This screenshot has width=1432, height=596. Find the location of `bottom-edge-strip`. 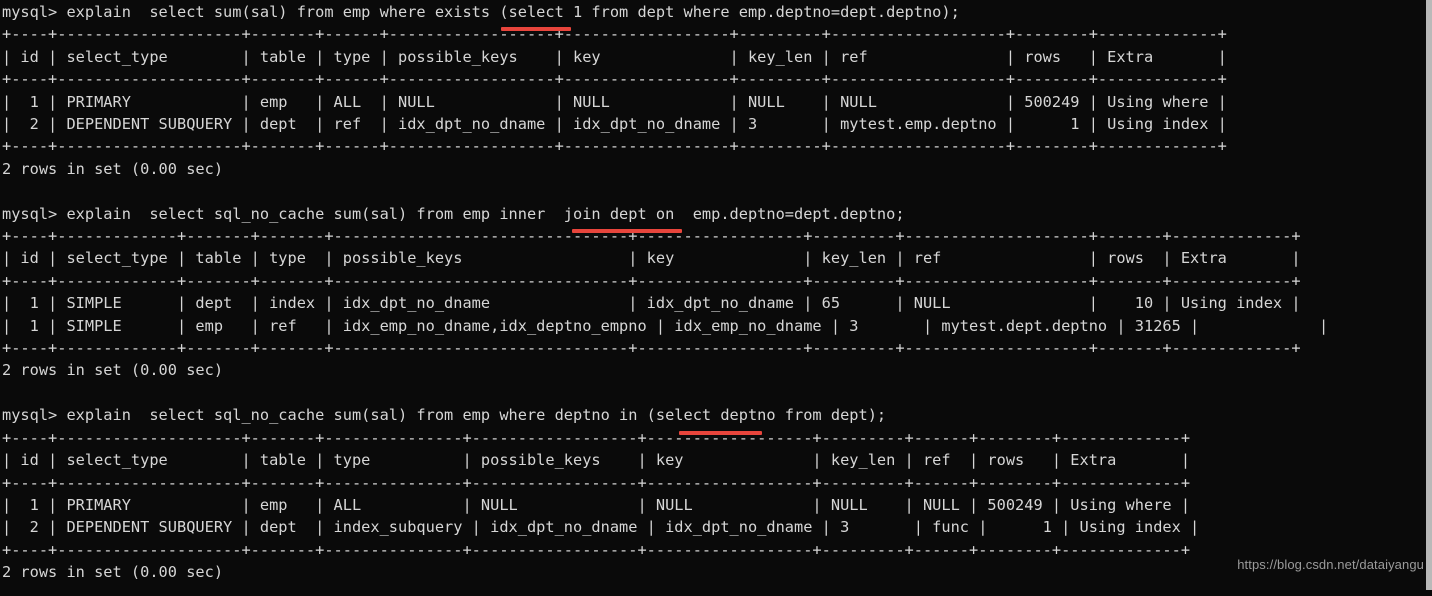

bottom-edge-strip is located at coordinates (716, 593).